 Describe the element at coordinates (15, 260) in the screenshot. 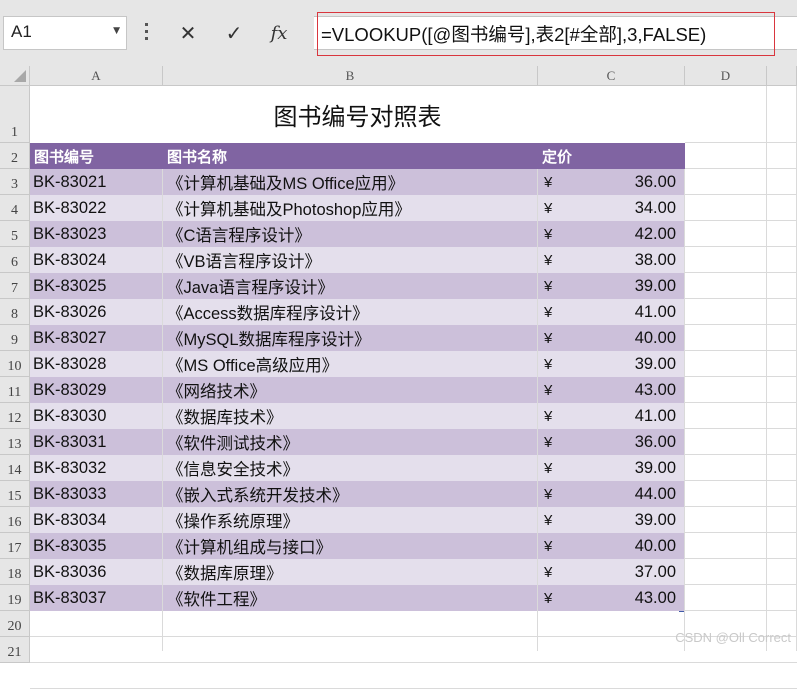

I see `row-header-6: 6` at that location.